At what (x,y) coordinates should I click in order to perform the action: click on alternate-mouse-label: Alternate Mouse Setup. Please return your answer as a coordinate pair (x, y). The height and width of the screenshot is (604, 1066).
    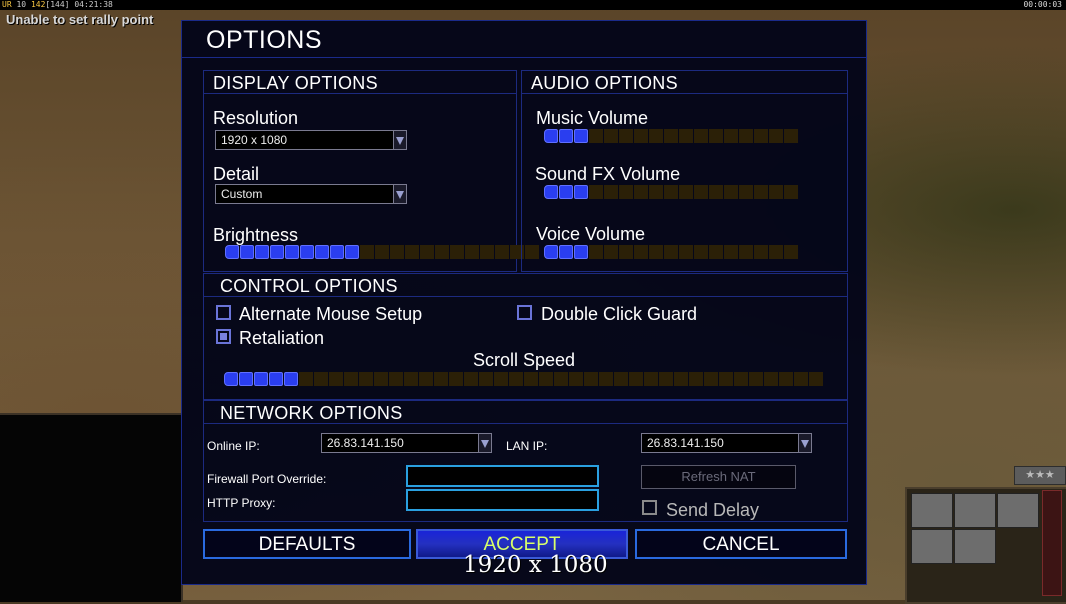
    Looking at the image, I should click on (330, 314).